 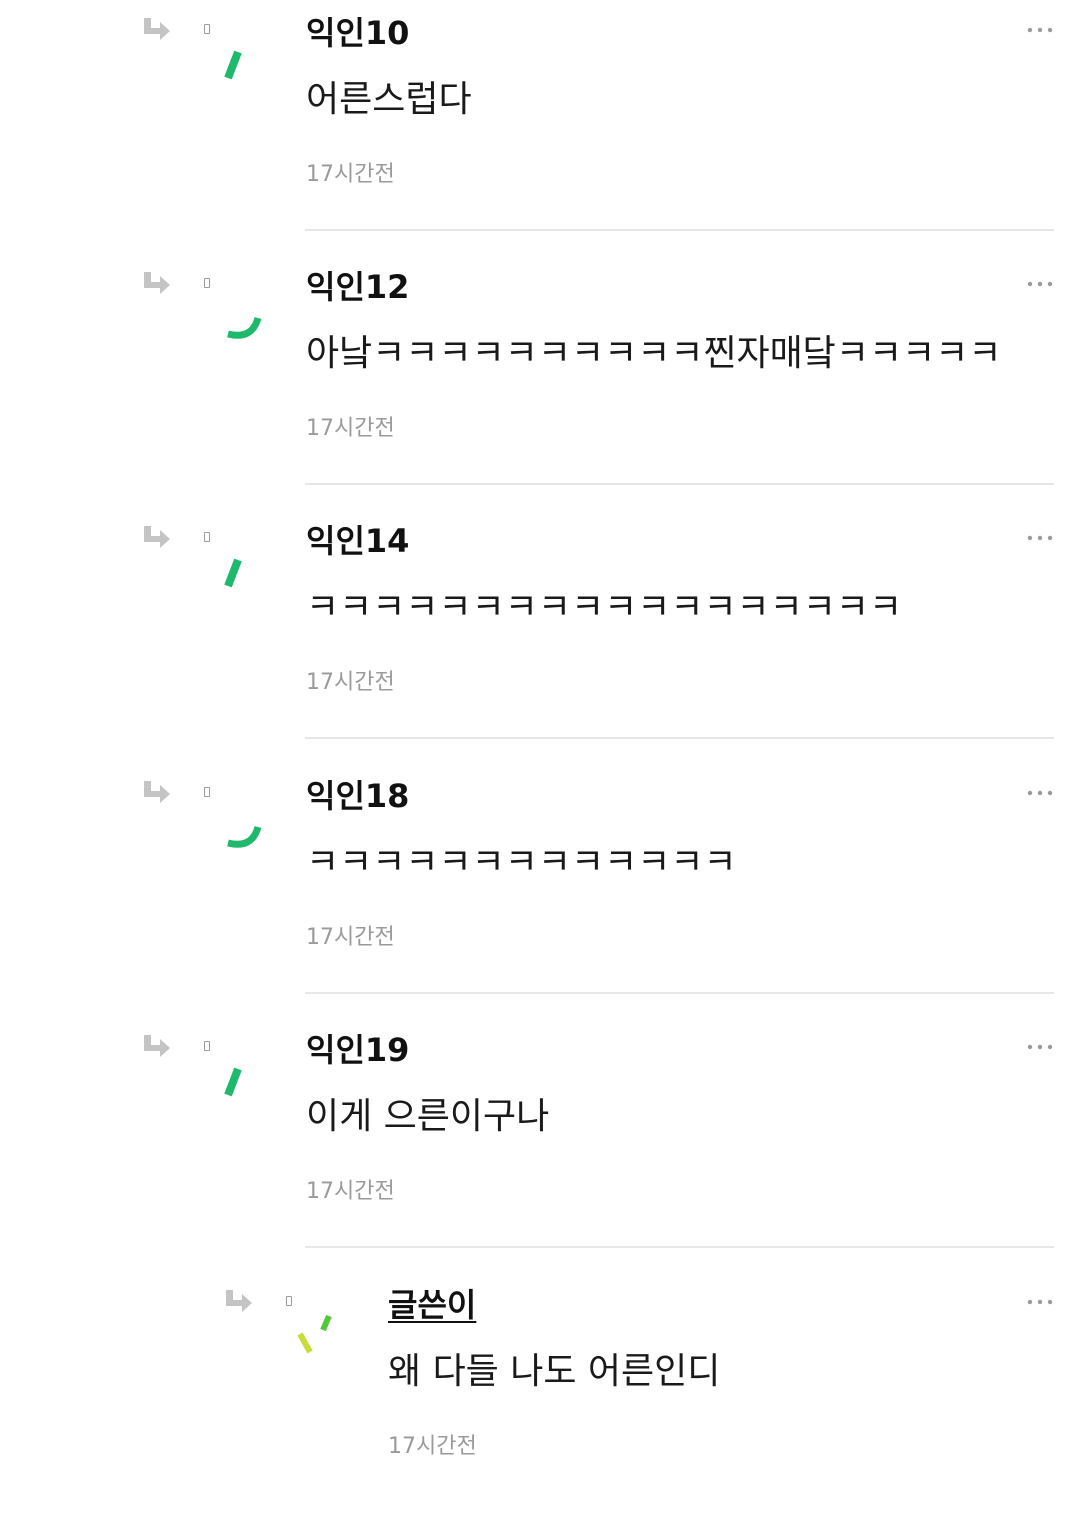 What do you see at coordinates (389, 99) in the screenshot?
I see `comment-text: 어른스럽다` at bounding box center [389, 99].